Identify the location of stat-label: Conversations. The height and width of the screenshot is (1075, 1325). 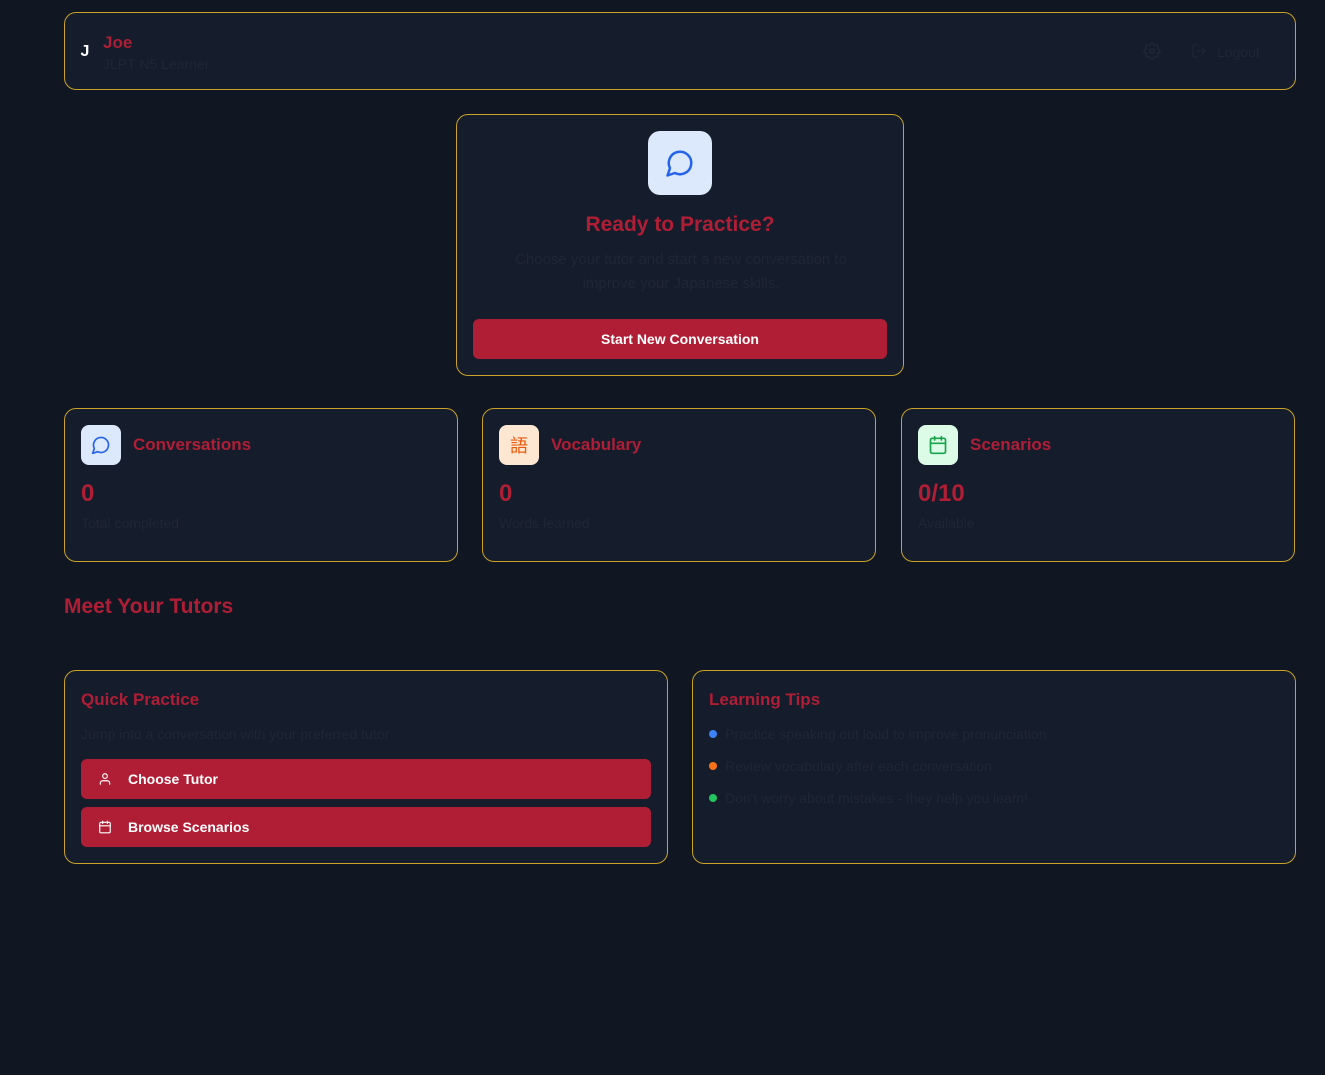
(192, 444).